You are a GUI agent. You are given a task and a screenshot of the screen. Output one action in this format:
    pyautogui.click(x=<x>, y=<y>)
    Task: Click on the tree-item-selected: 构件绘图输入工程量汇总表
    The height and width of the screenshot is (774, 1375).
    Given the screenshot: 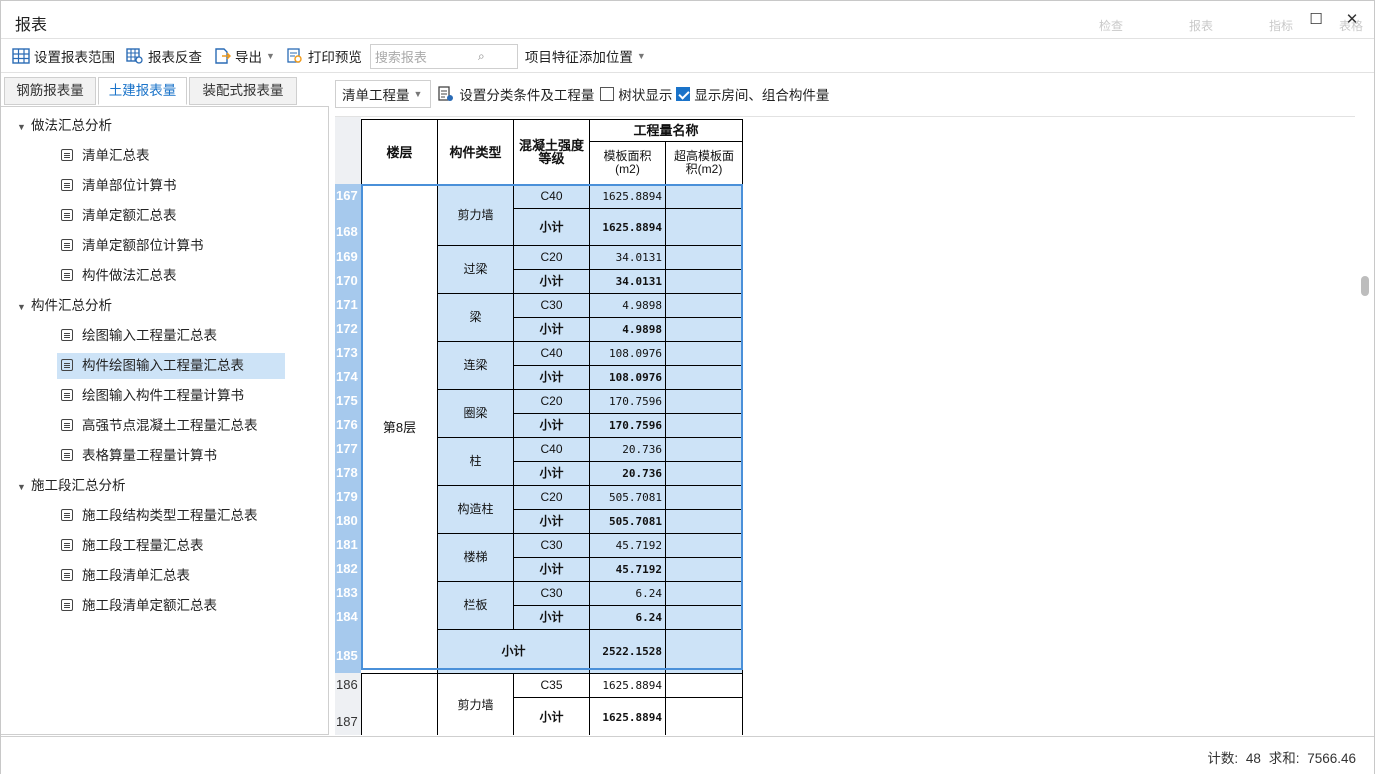 What is the action you would take?
    pyautogui.click(x=171, y=366)
    